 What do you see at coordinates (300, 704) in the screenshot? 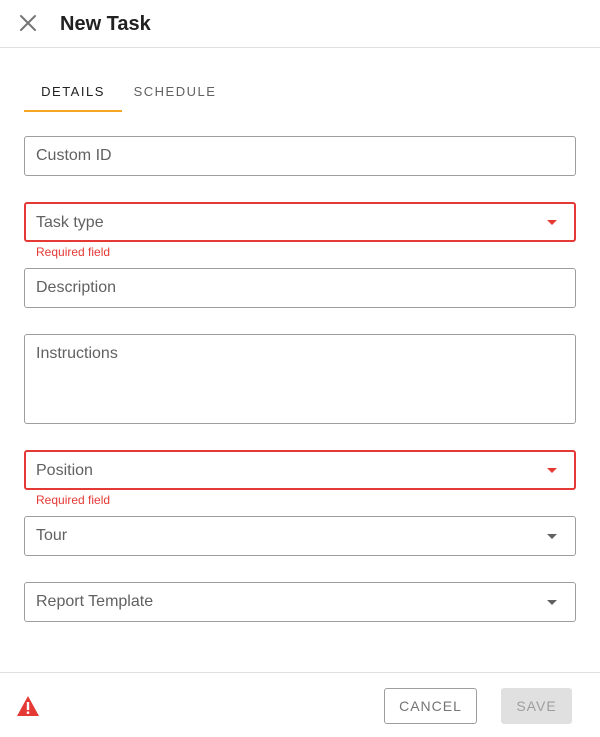
I see `dialog-footer: CANCEL SAVE` at bounding box center [300, 704].